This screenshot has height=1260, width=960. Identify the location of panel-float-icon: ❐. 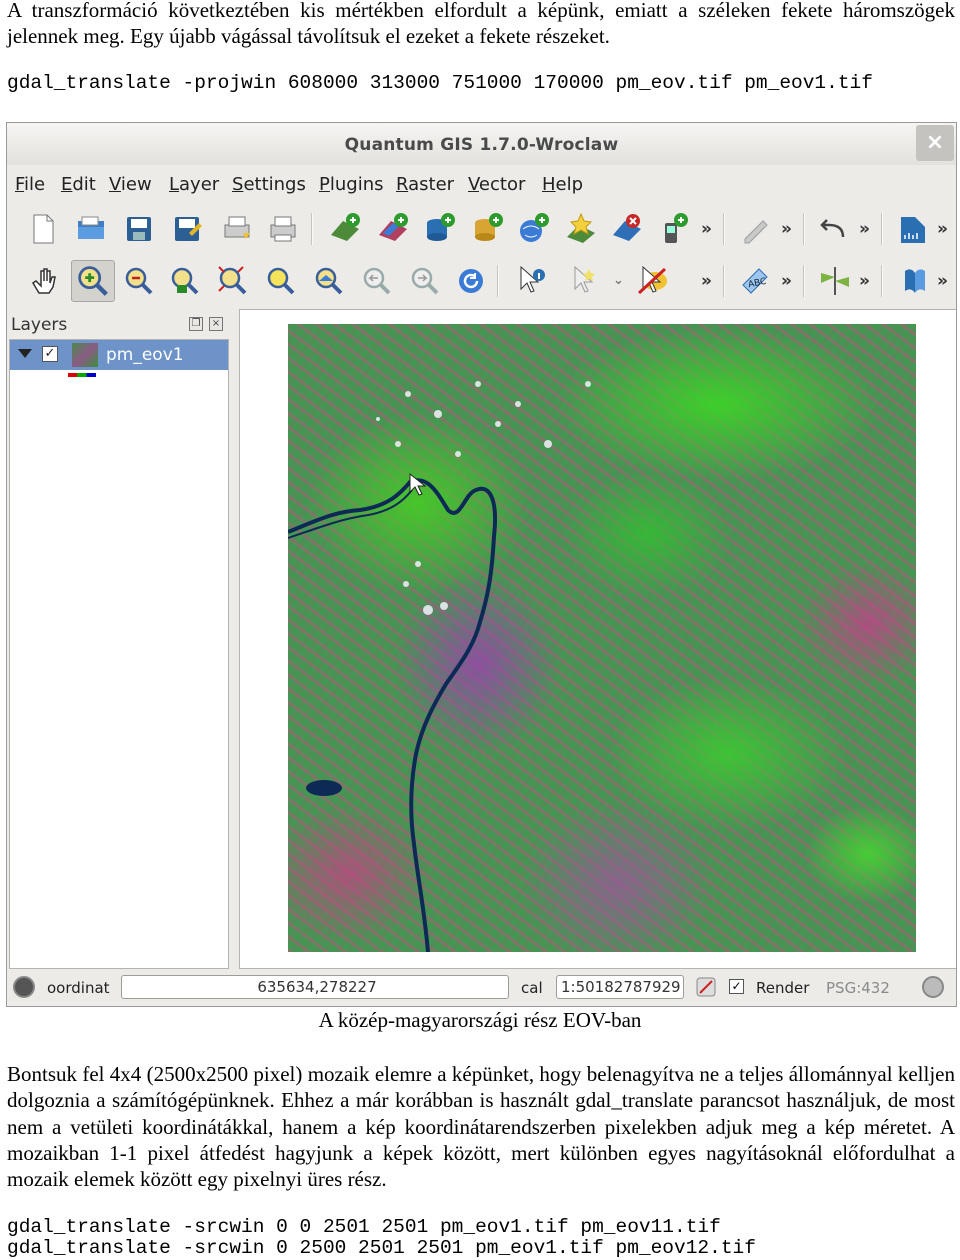
(196, 324).